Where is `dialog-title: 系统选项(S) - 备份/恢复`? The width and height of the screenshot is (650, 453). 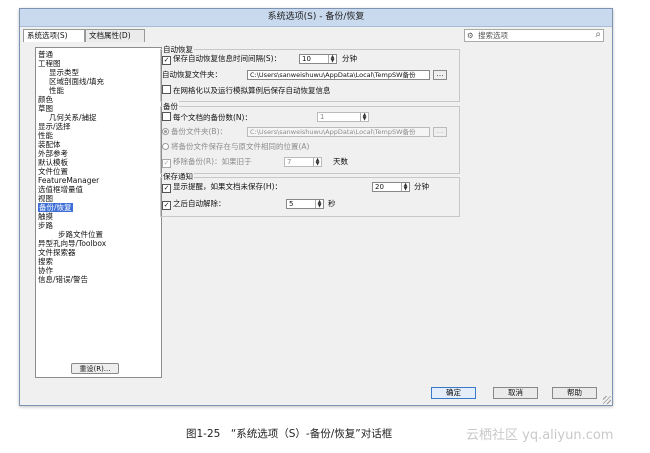
dialog-title: 系统选项(S) - 备份/恢复 is located at coordinates (316, 18).